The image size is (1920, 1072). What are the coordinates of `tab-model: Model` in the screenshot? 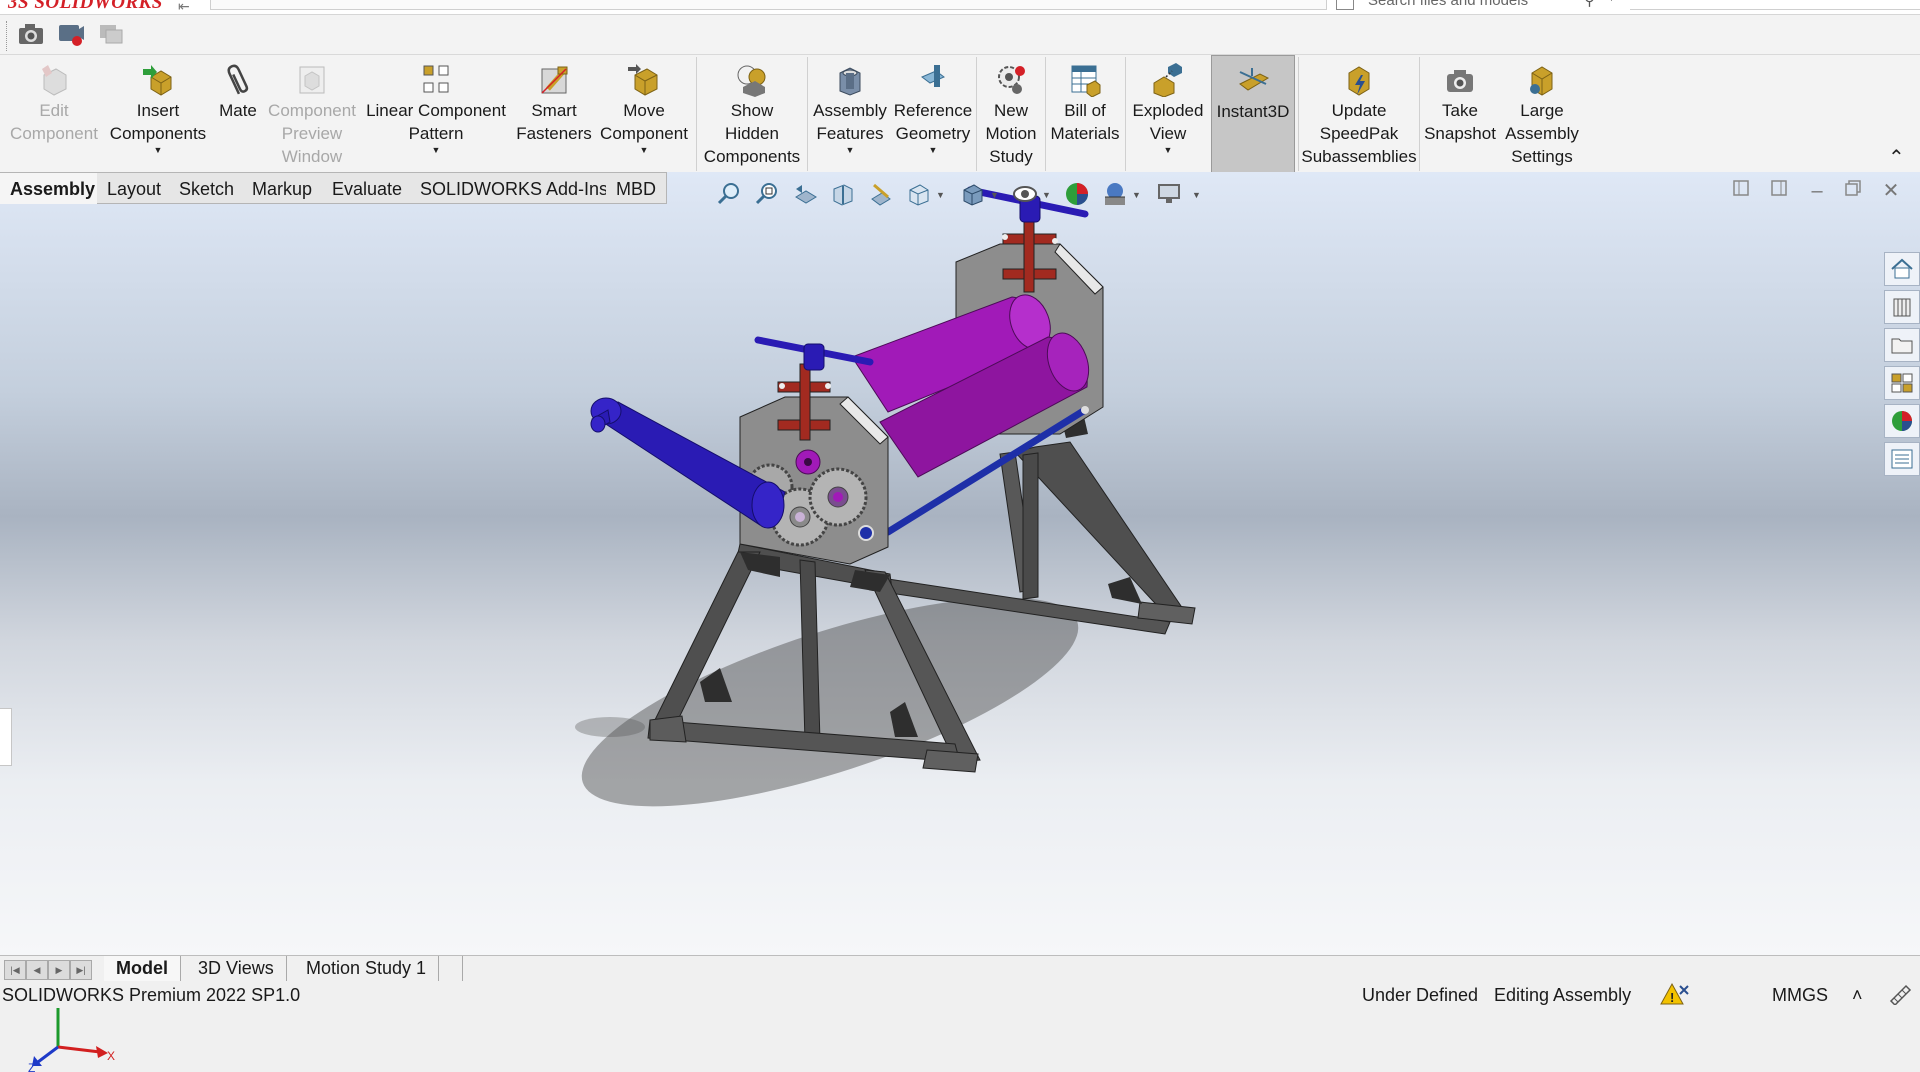 It's located at (142, 968).